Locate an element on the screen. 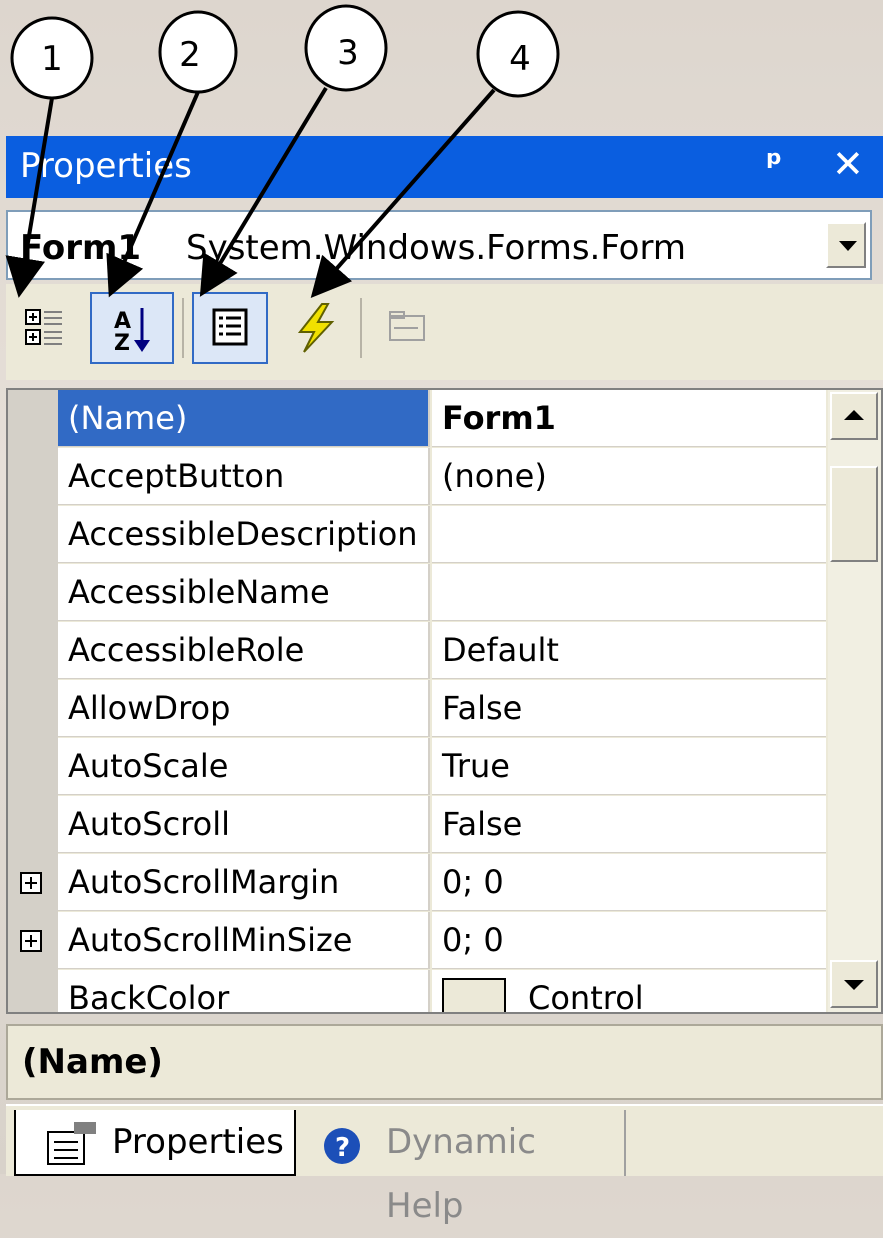  events-button is located at coordinates (316, 327).